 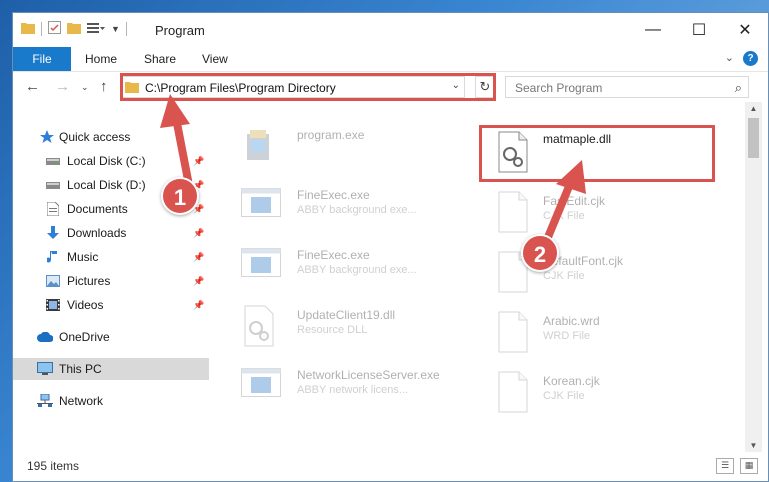 I want to click on tab-share: Share, so click(x=160, y=59).